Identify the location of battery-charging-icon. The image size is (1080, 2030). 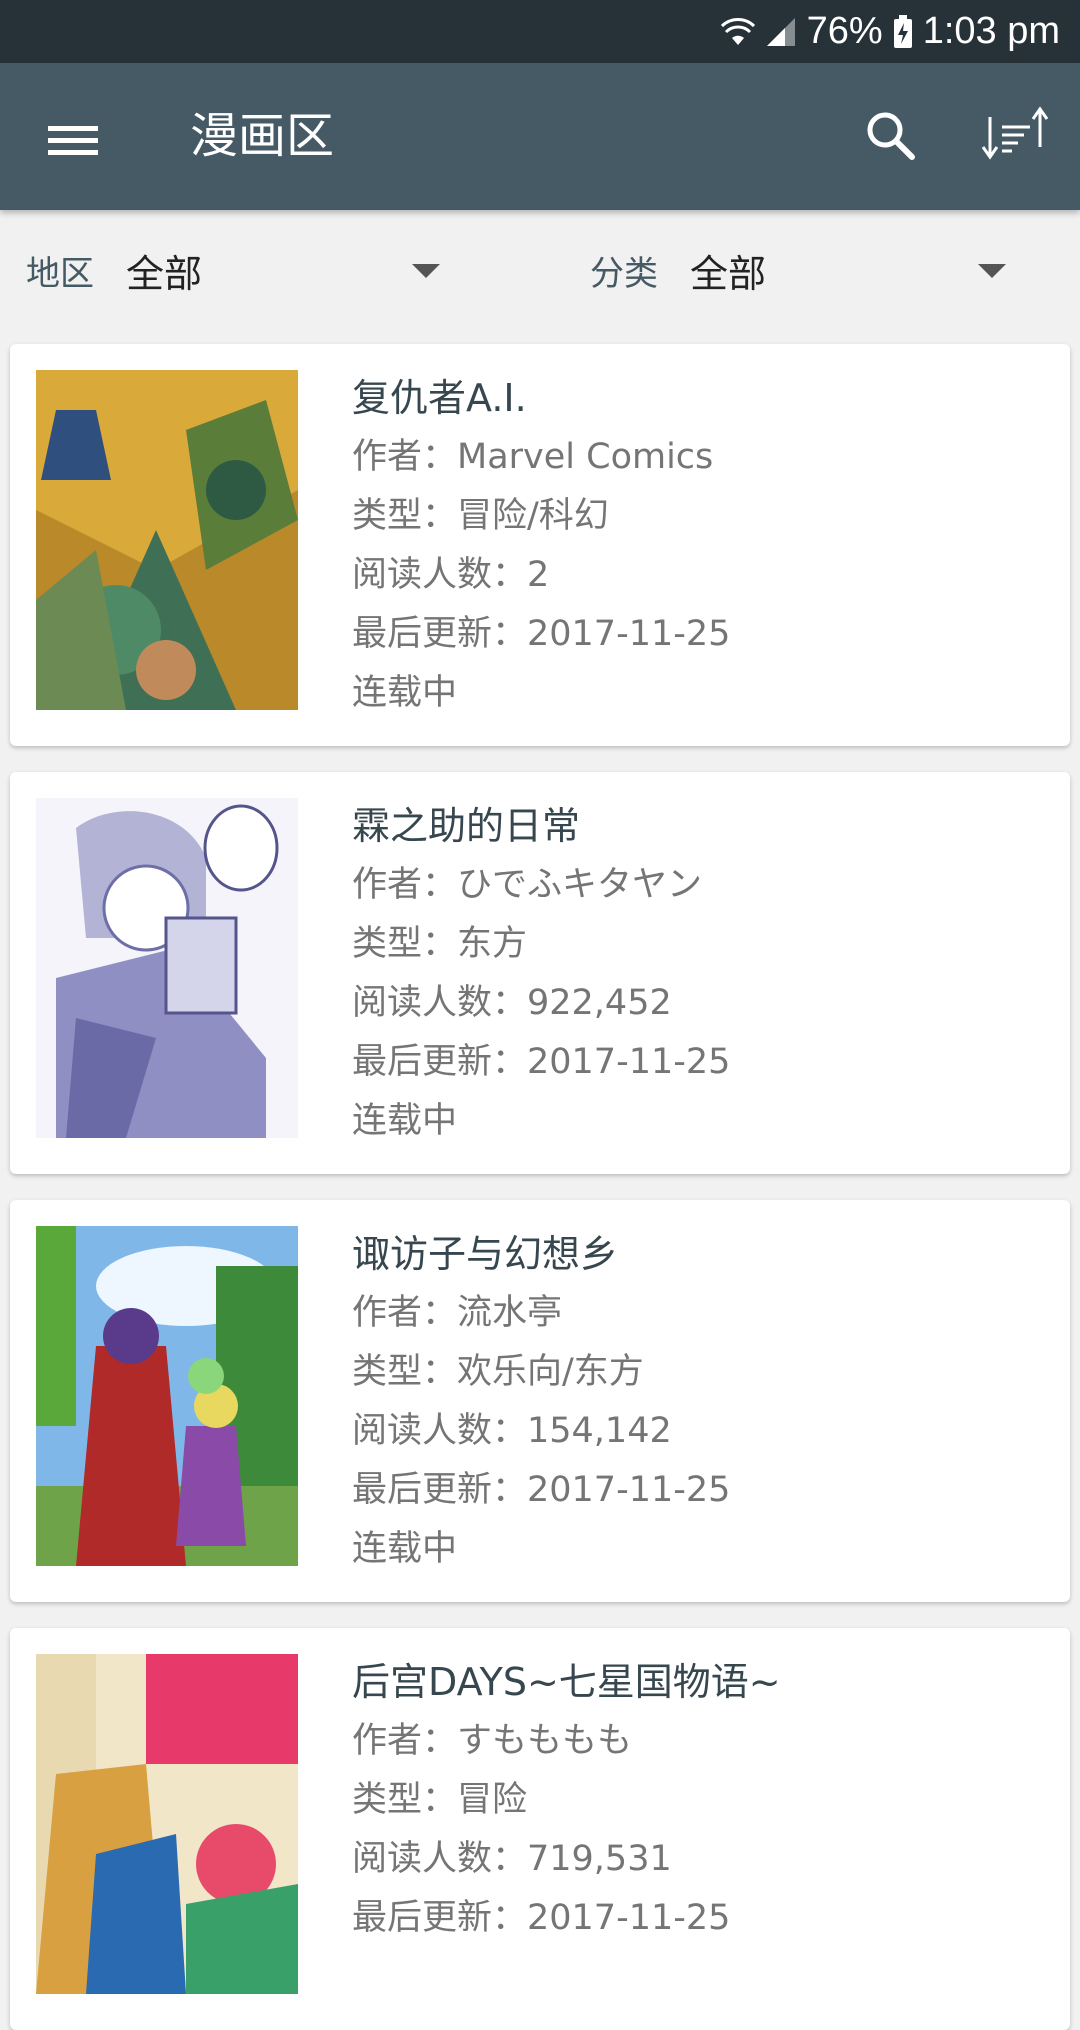
(903, 31).